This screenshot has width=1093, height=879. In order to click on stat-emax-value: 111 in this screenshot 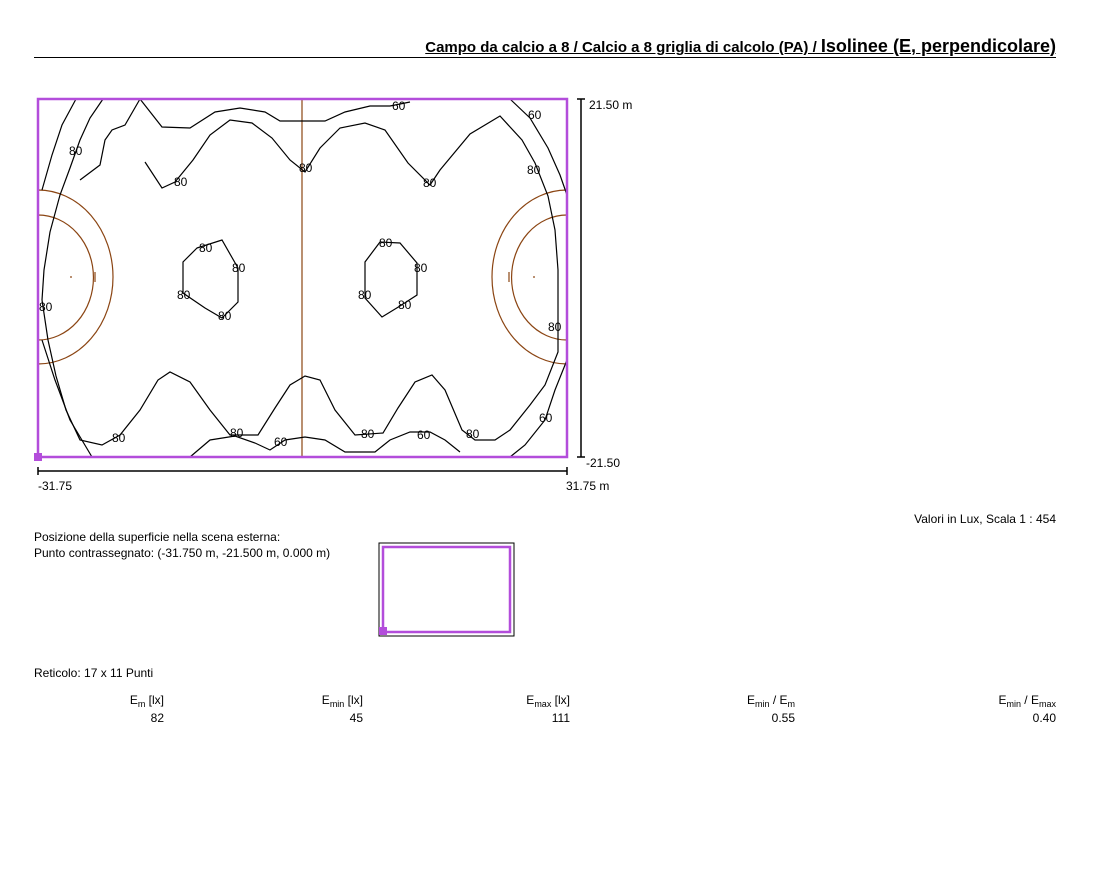, I will do `click(560, 718)`.